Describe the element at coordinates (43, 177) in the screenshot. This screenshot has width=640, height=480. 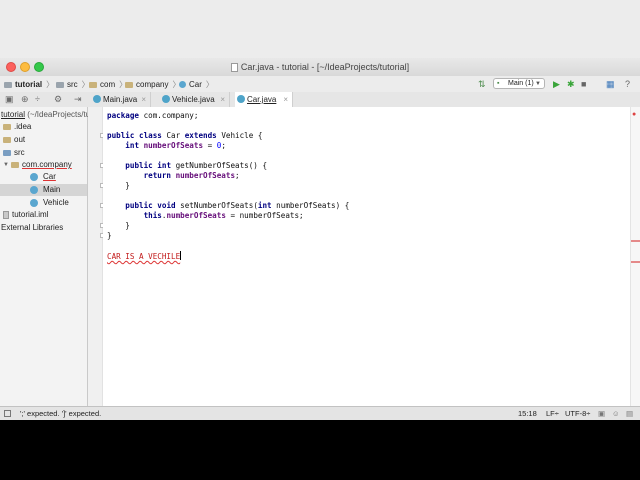
I see `tree-item-car: Car` at that location.